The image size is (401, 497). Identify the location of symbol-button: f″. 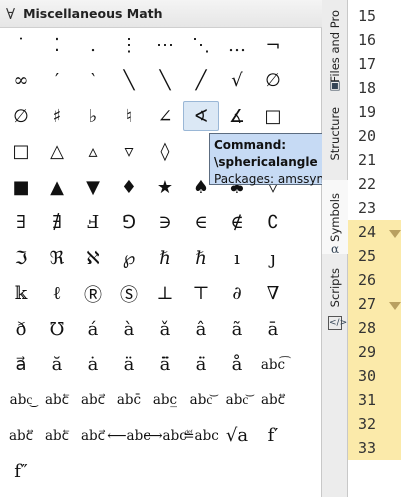
(21, 471).